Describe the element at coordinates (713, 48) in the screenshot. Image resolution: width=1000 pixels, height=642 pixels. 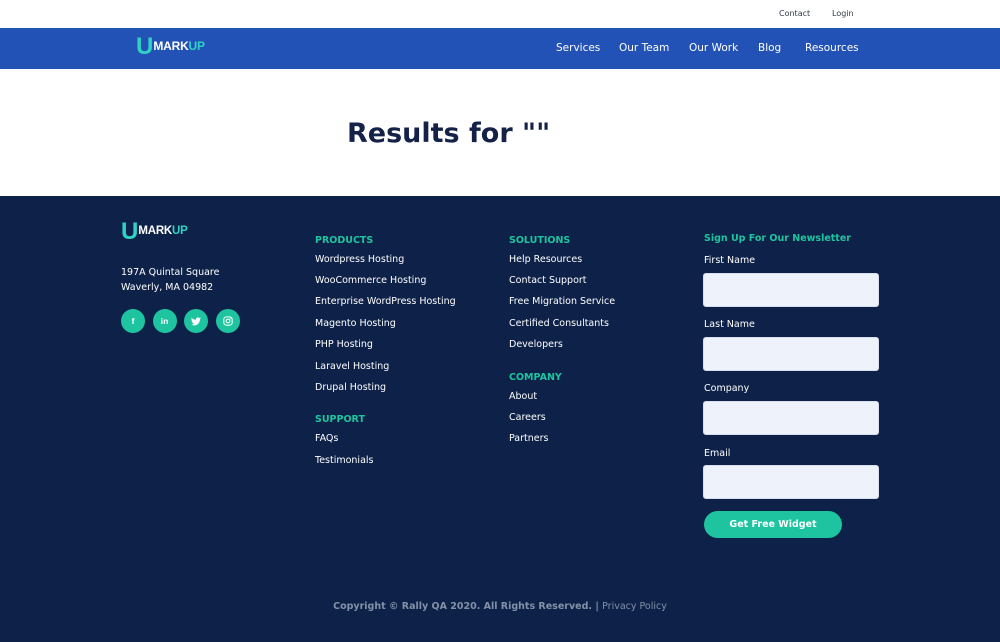
I see `nav-item-our-work: Our Work` at that location.